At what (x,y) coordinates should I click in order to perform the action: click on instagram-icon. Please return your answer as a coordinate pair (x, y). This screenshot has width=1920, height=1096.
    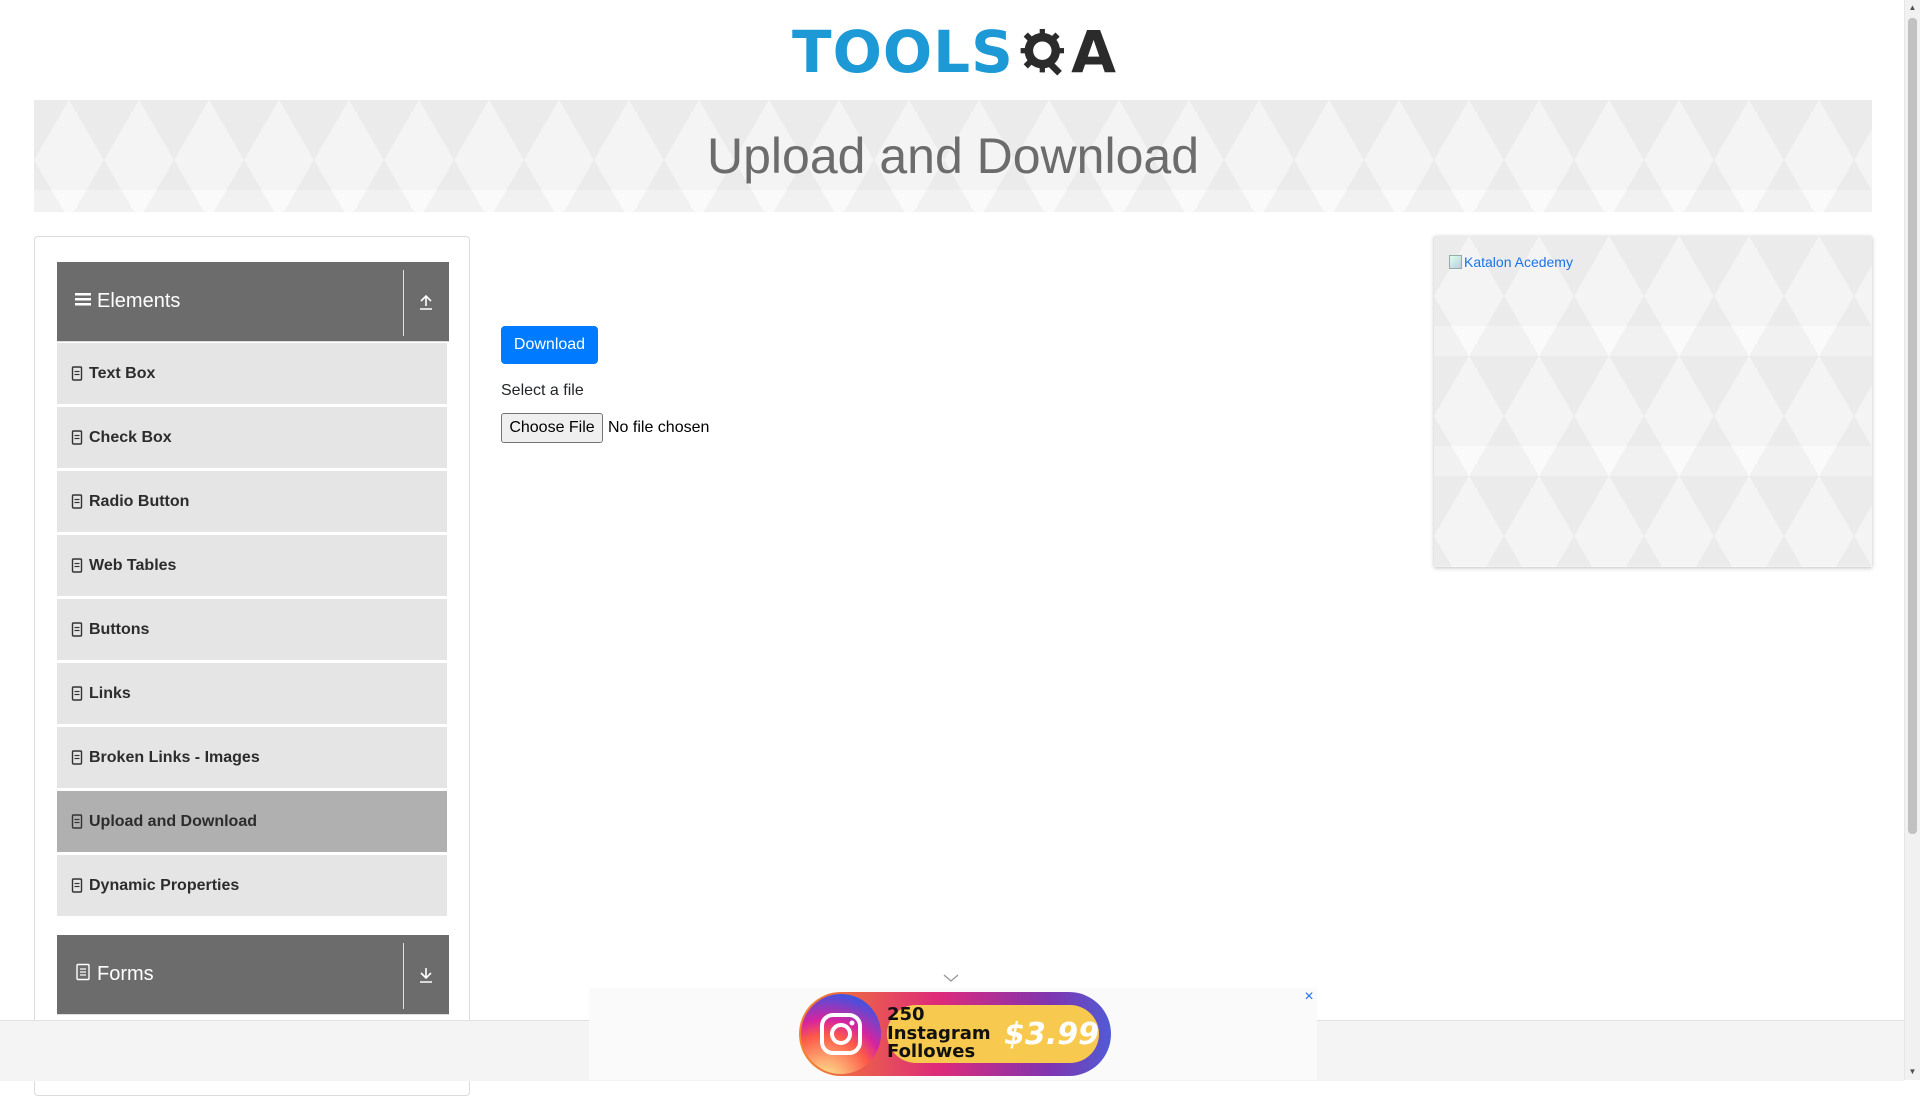
    Looking at the image, I should click on (841, 1034).